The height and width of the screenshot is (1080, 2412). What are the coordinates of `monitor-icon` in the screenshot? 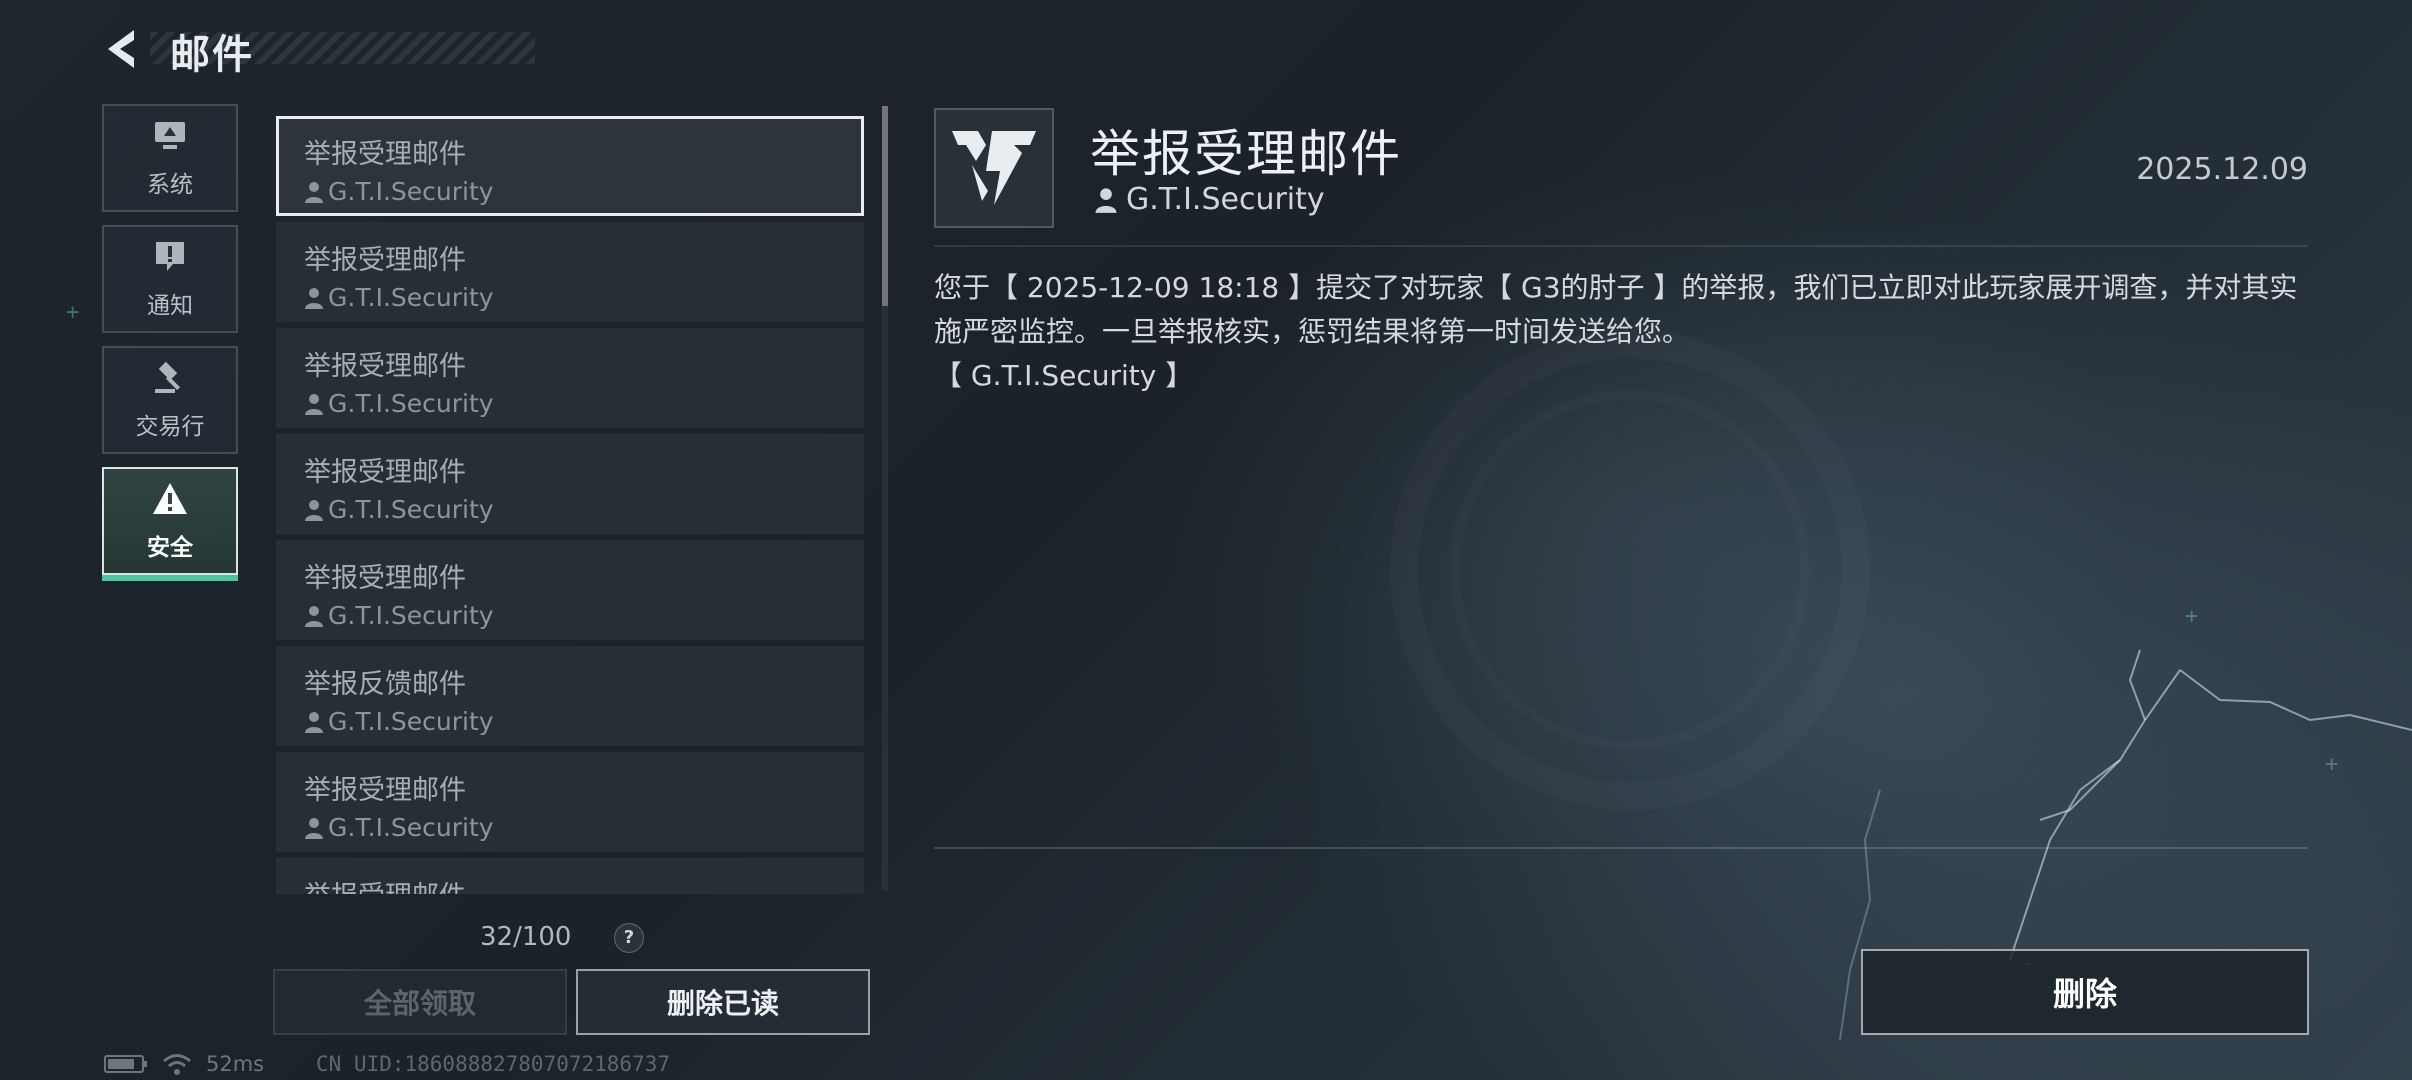 It's located at (170, 135).